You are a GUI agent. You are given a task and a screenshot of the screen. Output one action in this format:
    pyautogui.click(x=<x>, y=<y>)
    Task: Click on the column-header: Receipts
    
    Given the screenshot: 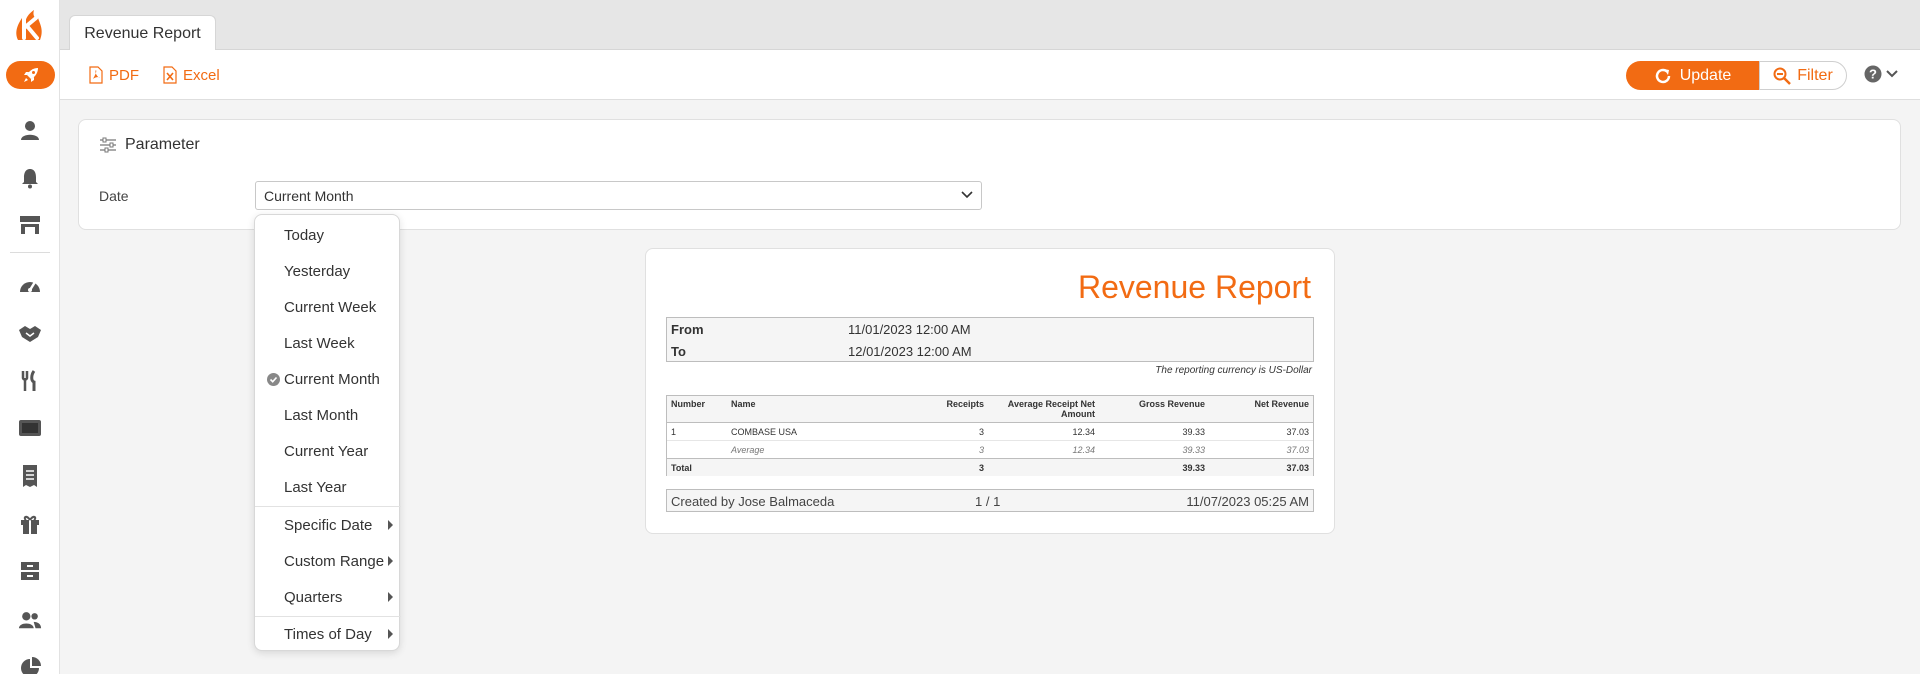 What is the action you would take?
    pyautogui.click(x=965, y=404)
    